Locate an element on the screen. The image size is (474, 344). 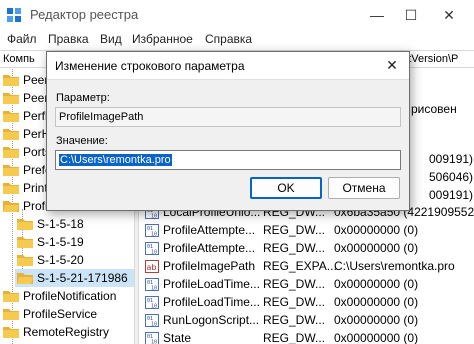
param-name-field: ProfileImagePath is located at coordinates (228, 117).